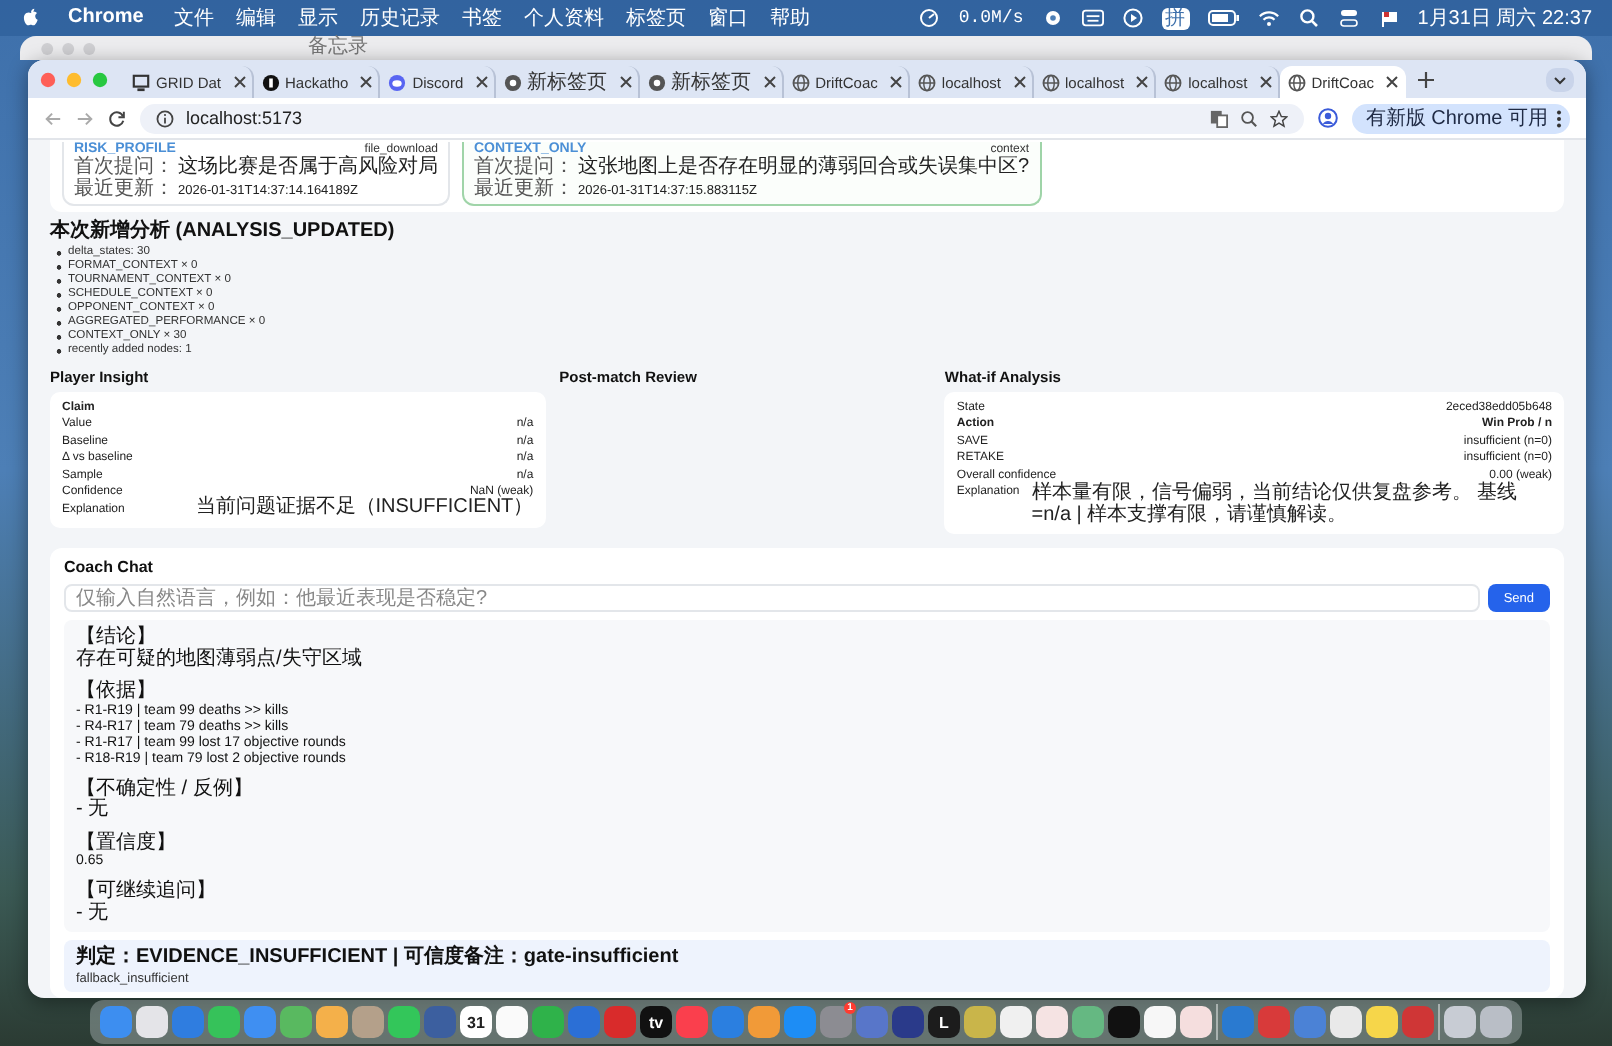 Image resolution: width=1612 pixels, height=1046 pixels. What do you see at coordinates (220, 660) in the screenshot?
I see `answer-line: 存在可疑的地图薄弱点/失守区域` at bounding box center [220, 660].